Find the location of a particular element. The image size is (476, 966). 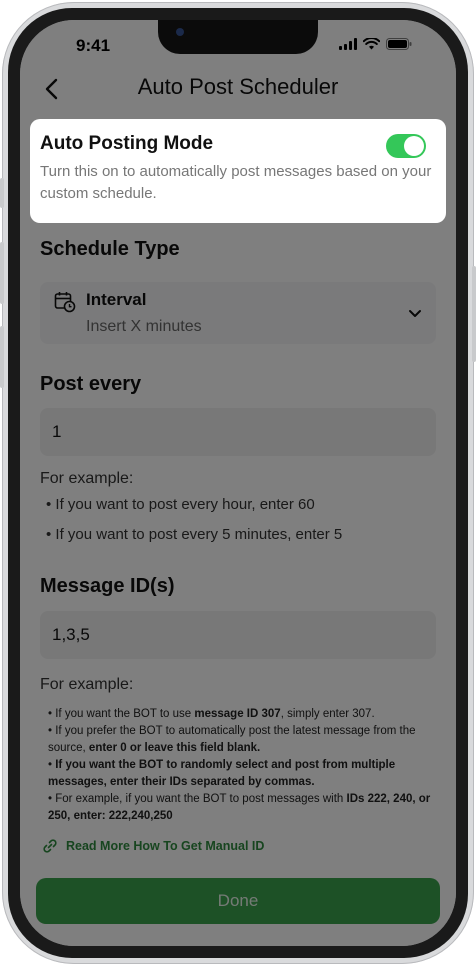

post-every-title: Post every is located at coordinates (91, 384).